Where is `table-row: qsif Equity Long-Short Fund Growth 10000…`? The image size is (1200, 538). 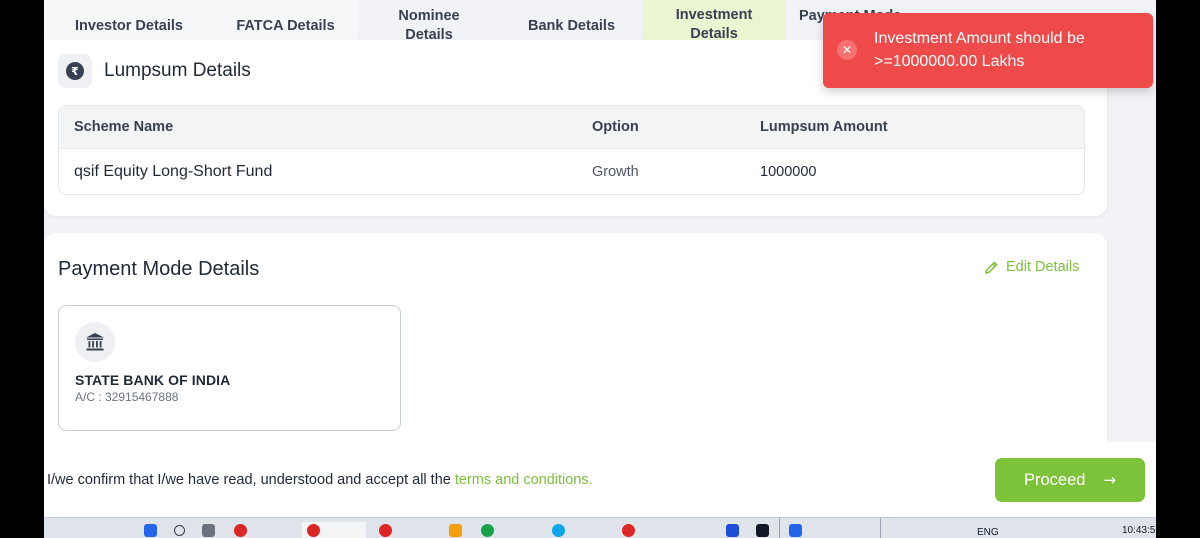 table-row: qsif Equity Long-Short Fund Growth 10000… is located at coordinates (571, 171).